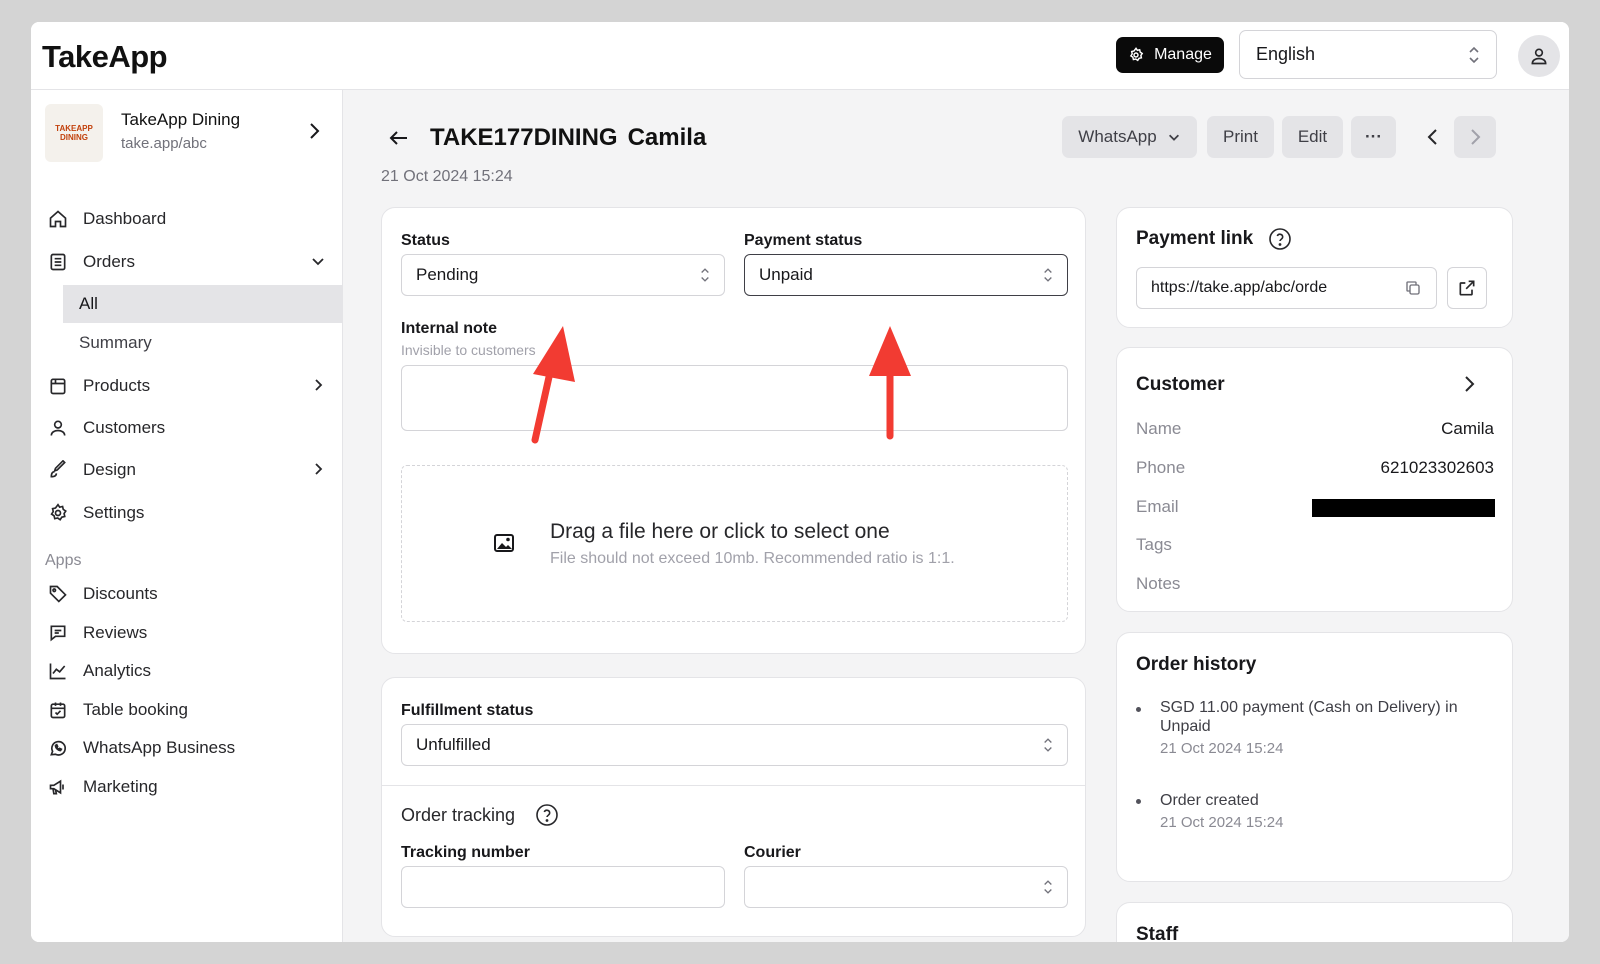 This screenshot has height=964, width=1600. I want to click on user-avatar, so click(1539, 56).